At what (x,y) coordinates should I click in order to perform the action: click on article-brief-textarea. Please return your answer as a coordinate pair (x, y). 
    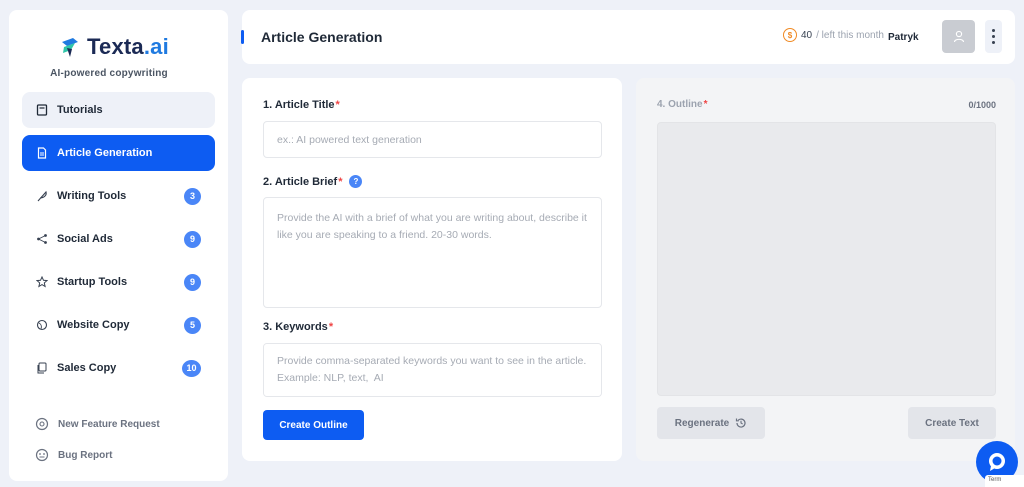
    Looking at the image, I should click on (432, 252).